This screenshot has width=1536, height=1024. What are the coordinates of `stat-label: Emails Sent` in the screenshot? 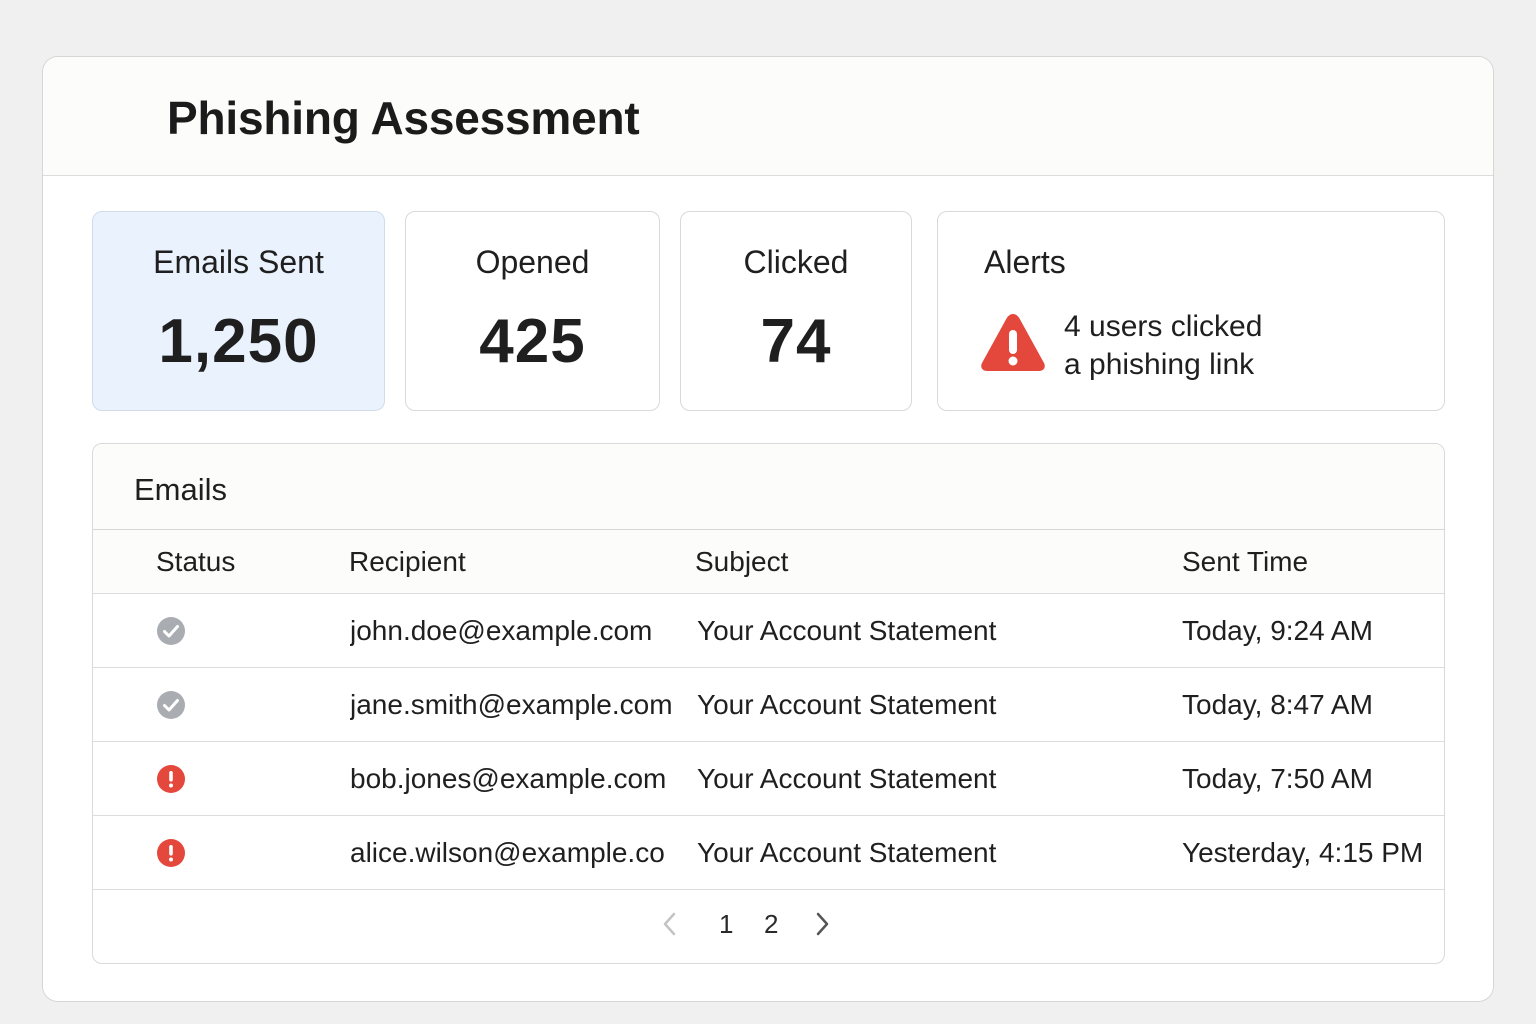 It's located at (238, 262).